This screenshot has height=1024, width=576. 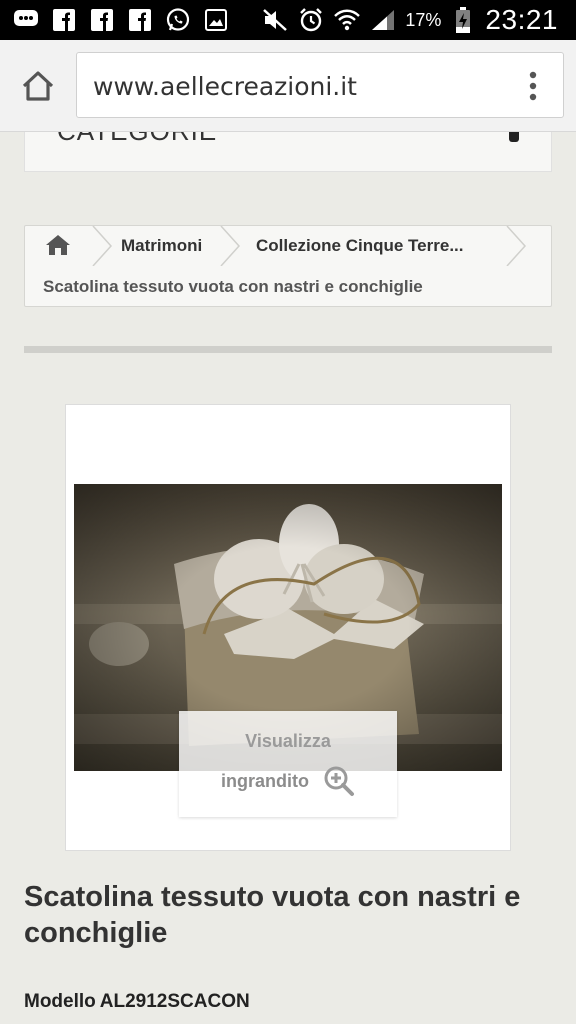 What do you see at coordinates (339, 781) in the screenshot?
I see `zoom-in-icon` at bounding box center [339, 781].